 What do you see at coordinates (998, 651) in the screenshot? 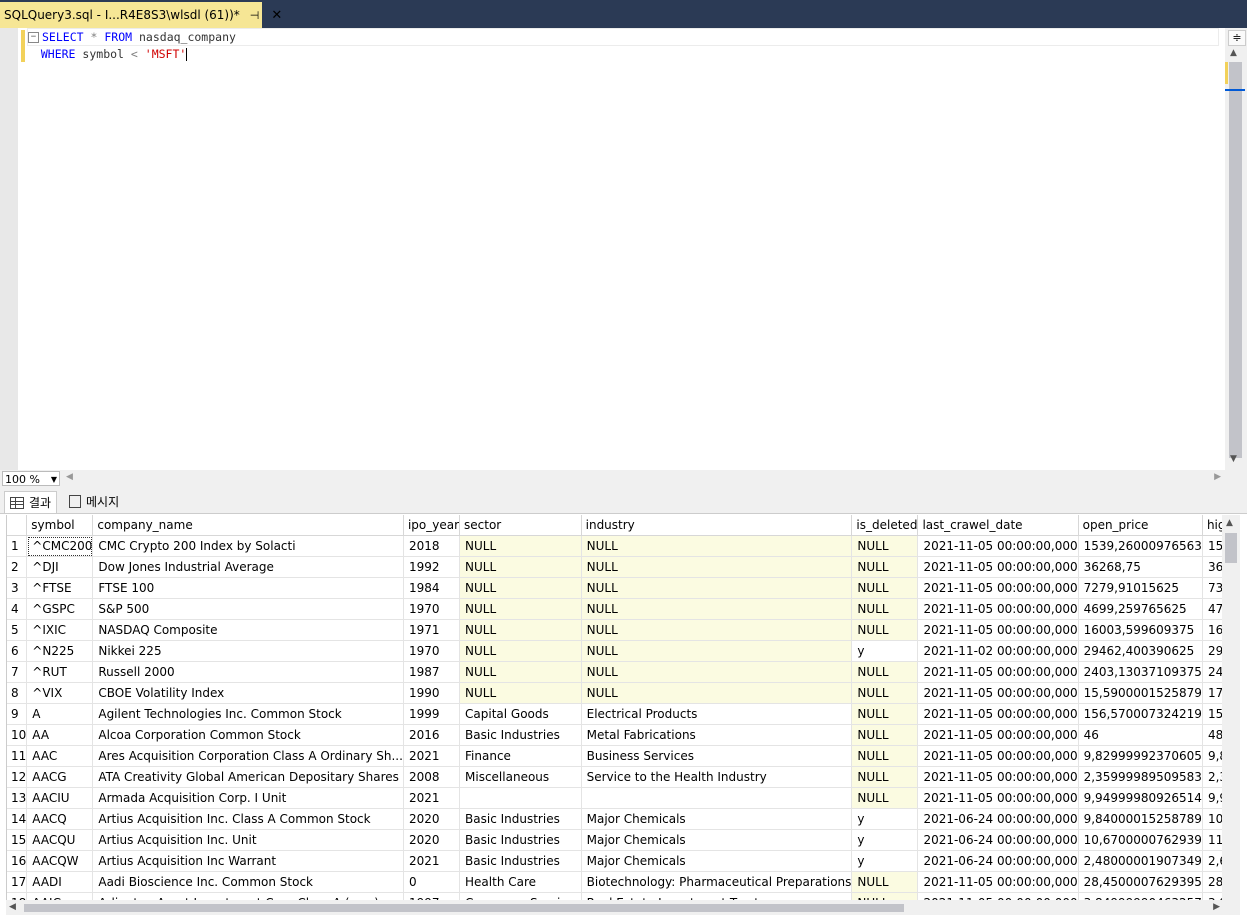
I see `cell-last-crawel-date: 2021-11-02 00:00:00,000` at bounding box center [998, 651].